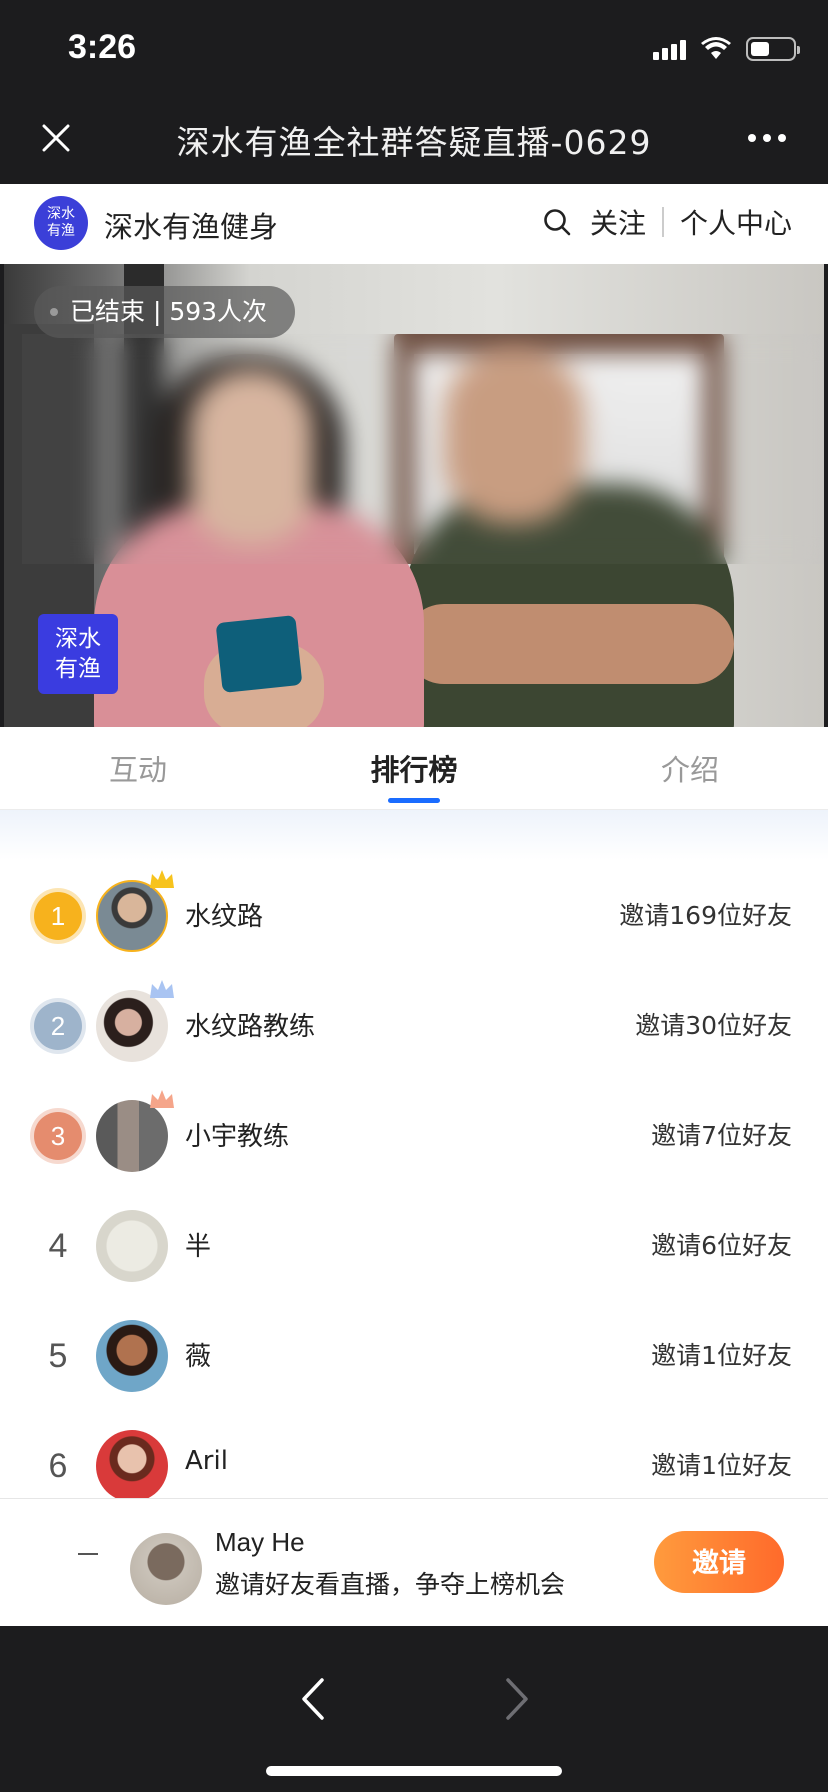 The image size is (828, 1792). What do you see at coordinates (390, 1584) in the screenshot?
I see `invite-tip: 邀请好友看直播，争夺上榜机会` at bounding box center [390, 1584].